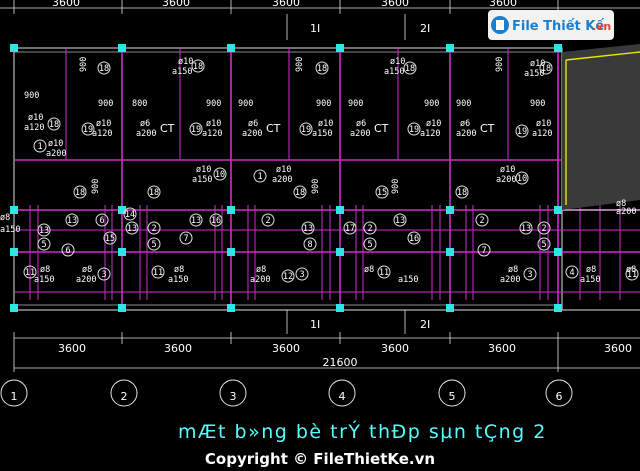 Image resolution: width=640 pixels, height=471 pixels. What do you see at coordinates (551, 25) in the screenshot?
I see `site-logo: File Thiết Kế .vn` at bounding box center [551, 25].